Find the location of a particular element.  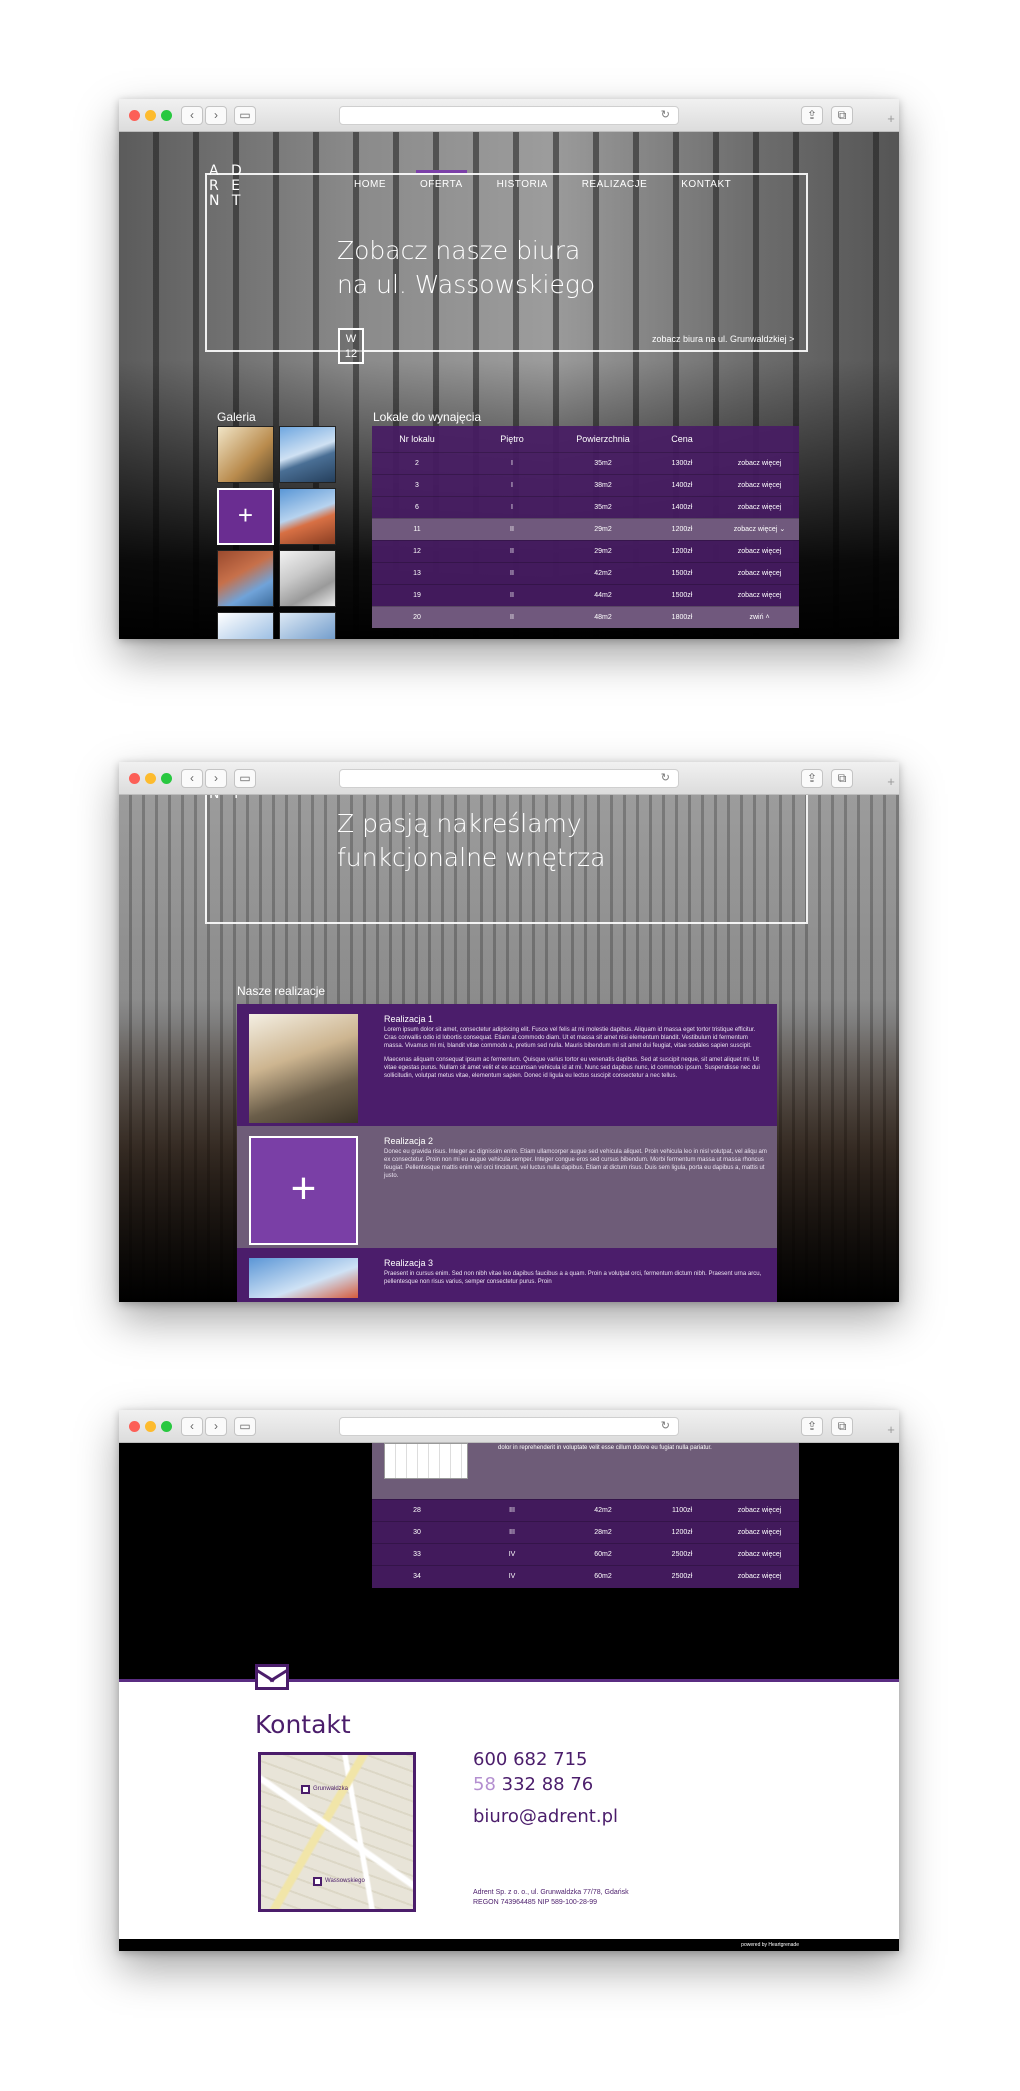

adrent-logo: A D R E N T is located at coordinates (229, 186).